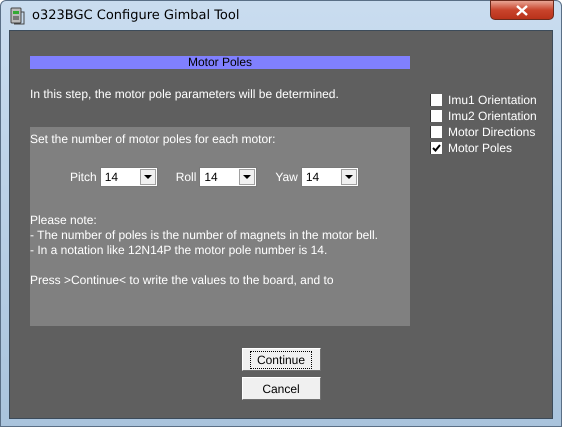 Image resolution: width=562 pixels, height=427 pixels. What do you see at coordinates (153, 139) in the screenshot?
I see `panel-heading: Set the number of motor poles for each motor:` at bounding box center [153, 139].